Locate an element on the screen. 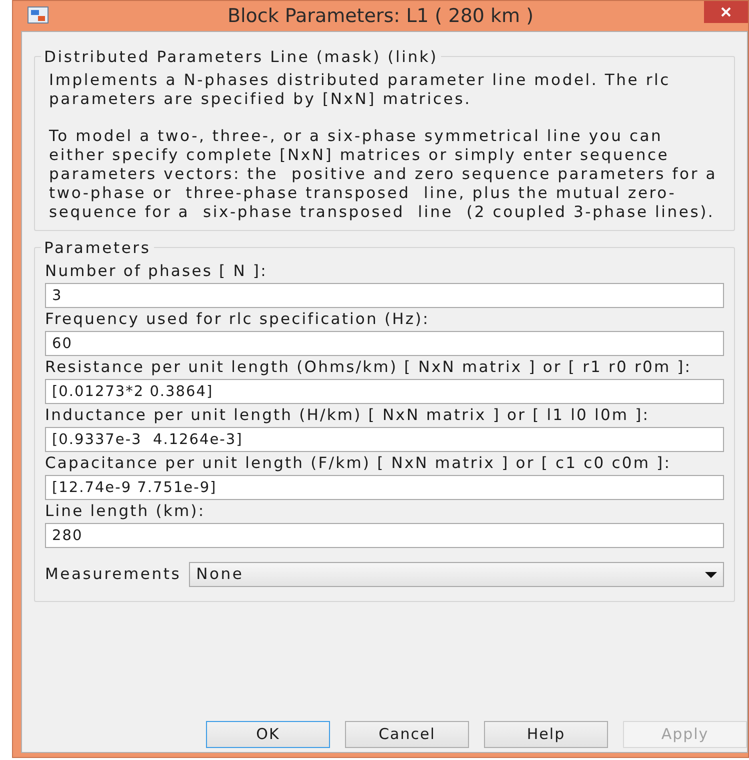 The image size is (749, 760). input-field: 280 is located at coordinates (384, 535).